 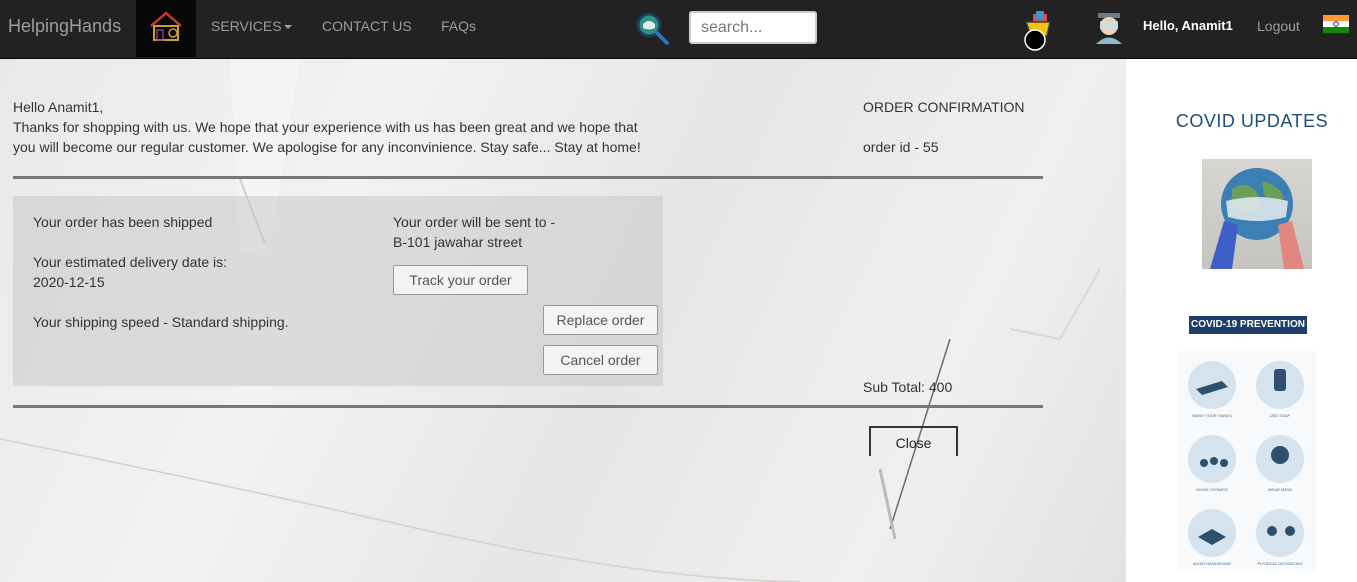 What do you see at coordinates (944, 107) in the screenshot?
I see `order-confirmation-heading: ORDER CONFIRMATION` at bounding box center [944, 107].